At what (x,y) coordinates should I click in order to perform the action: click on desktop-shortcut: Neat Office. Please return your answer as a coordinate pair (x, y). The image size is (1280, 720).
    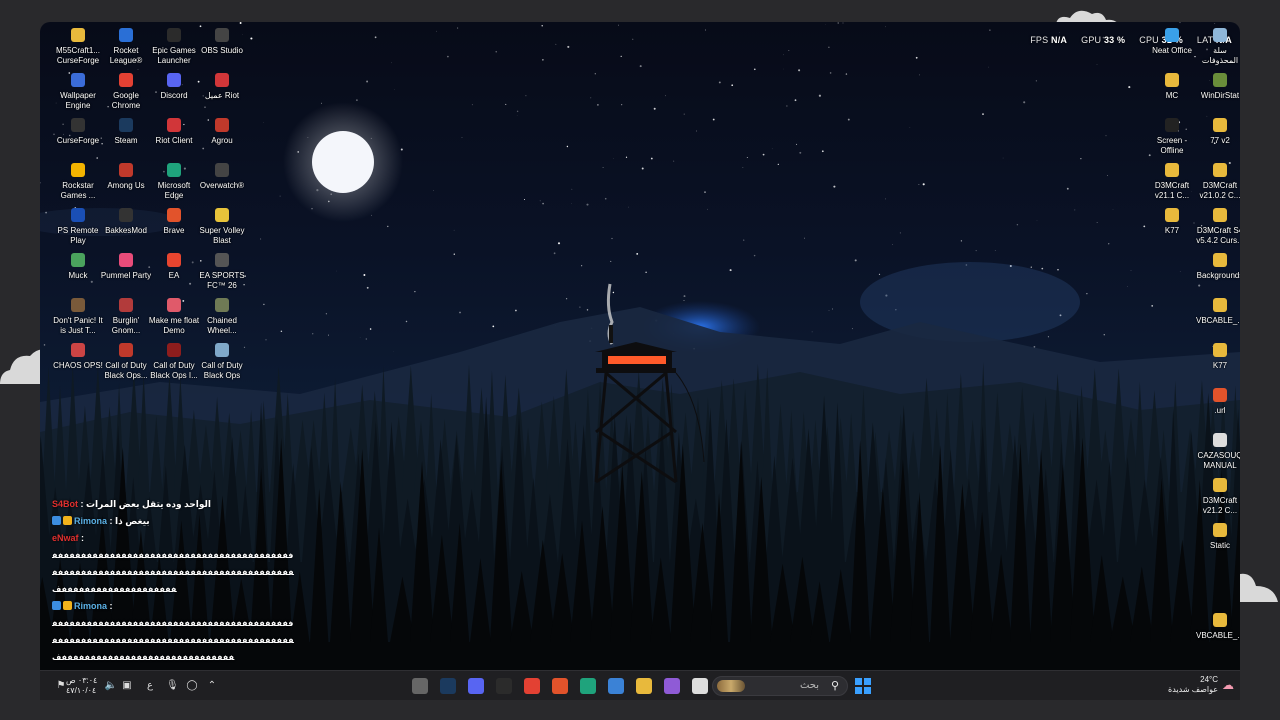
    Looking at the image, I should click on (1172, 42).